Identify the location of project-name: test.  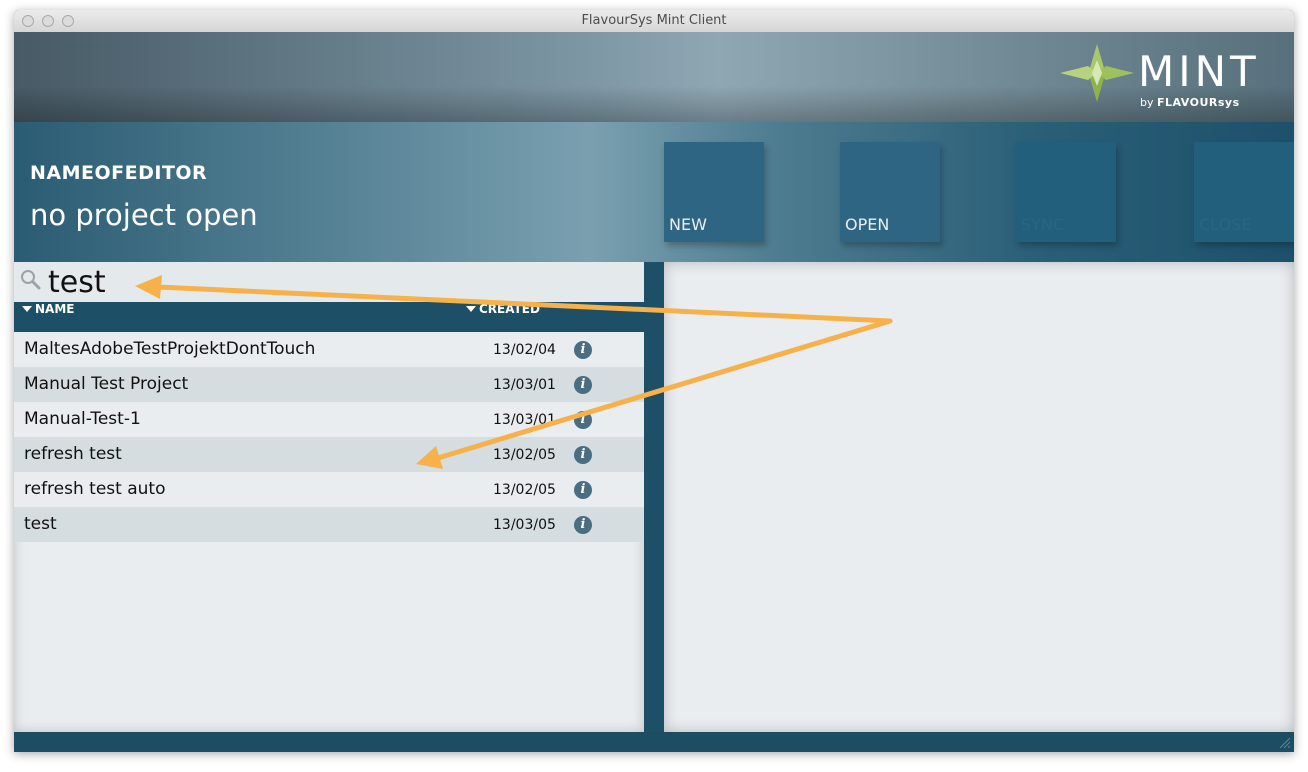
(40, 524).